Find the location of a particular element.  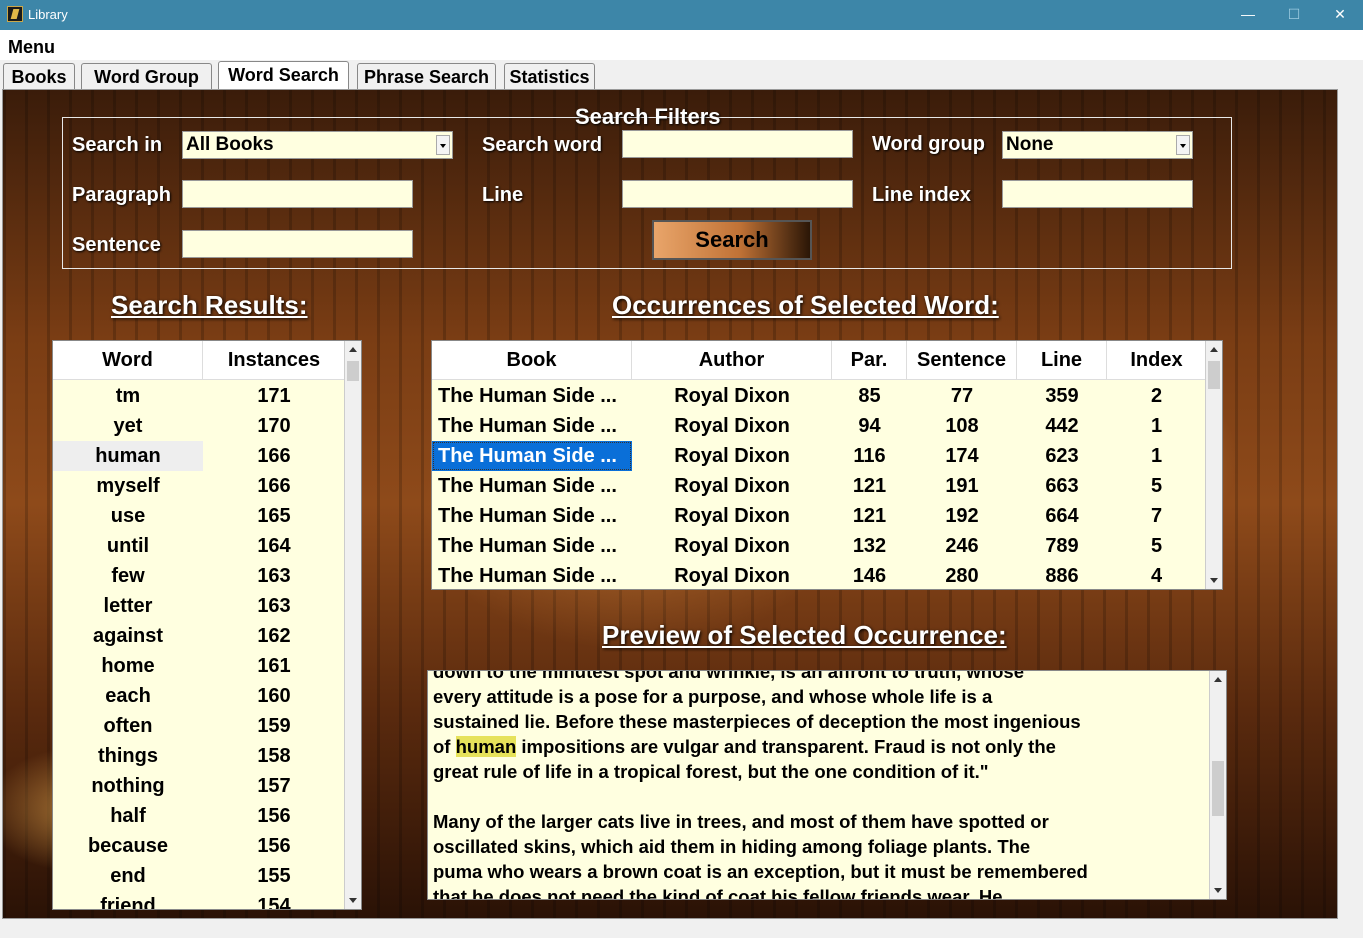

instances-cell: 154 is located at coordinates (274, 900).